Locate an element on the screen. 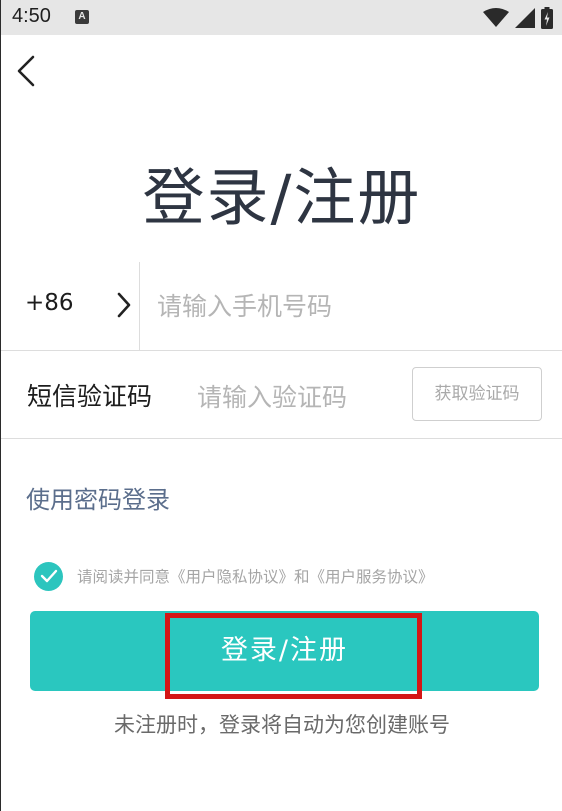  phone-divider is located at coordinates (139, 306).